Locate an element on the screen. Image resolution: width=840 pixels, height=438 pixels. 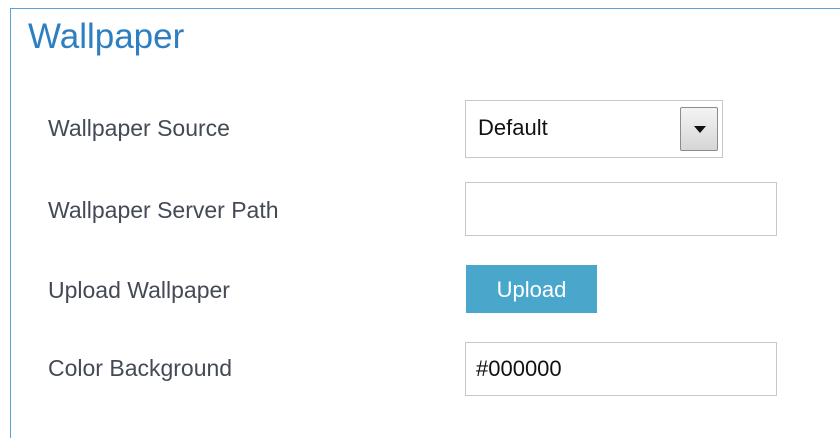
wallpaper-server-path-input is located at coordinates (621, 209).